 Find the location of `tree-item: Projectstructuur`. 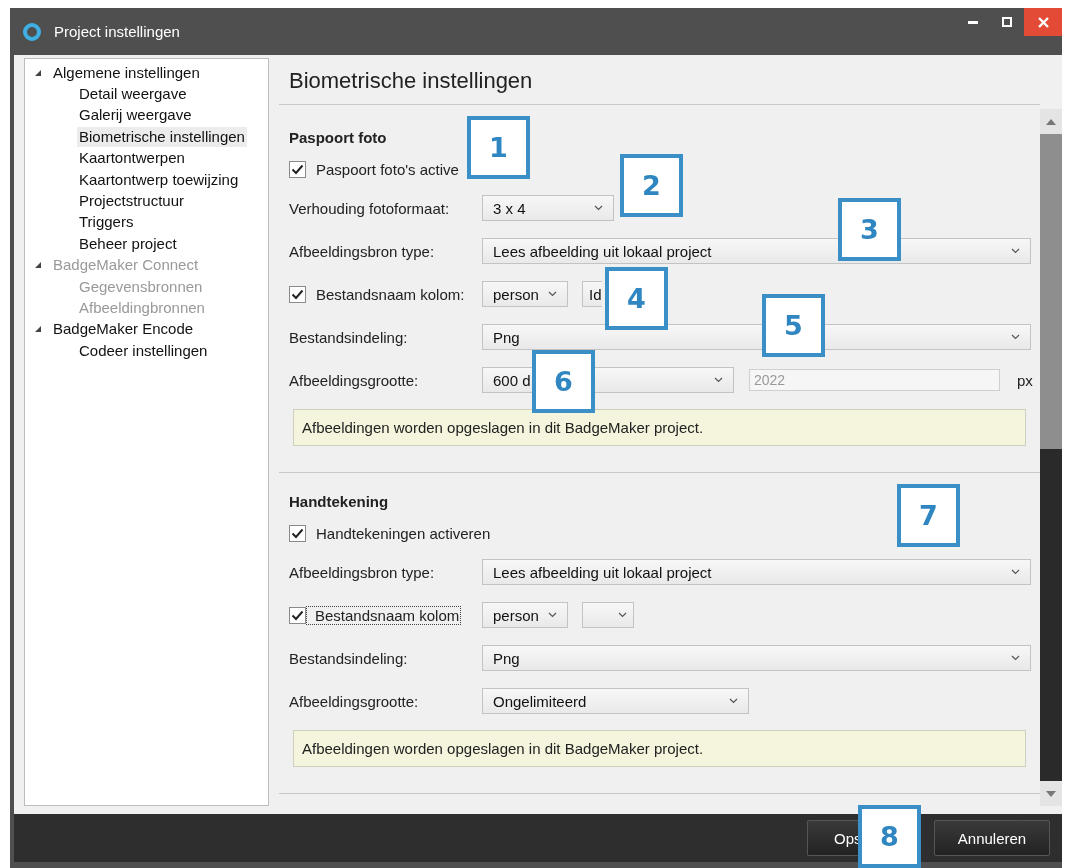

tree-item: Projectstructuur is located at coordinates (132, 201).